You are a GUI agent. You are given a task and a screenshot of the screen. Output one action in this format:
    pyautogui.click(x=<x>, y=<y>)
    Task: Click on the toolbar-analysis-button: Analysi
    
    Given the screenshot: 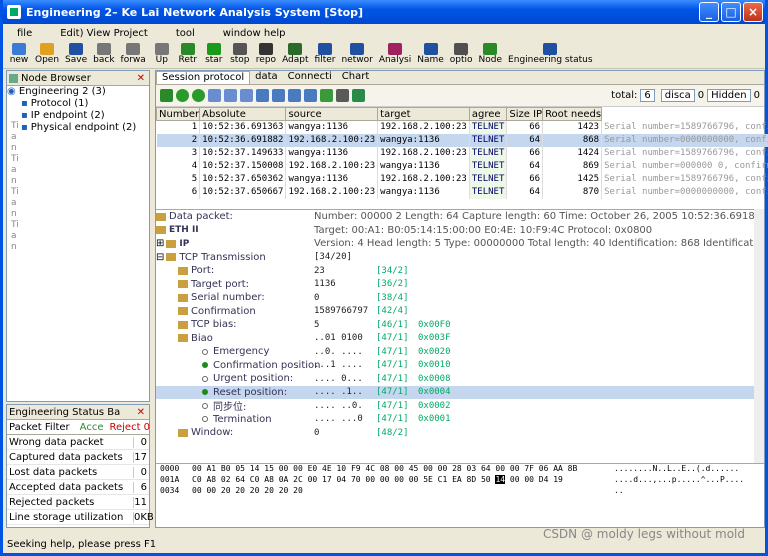 What is the action you would take?
    pyautogui.click(x=395, y=54)
    